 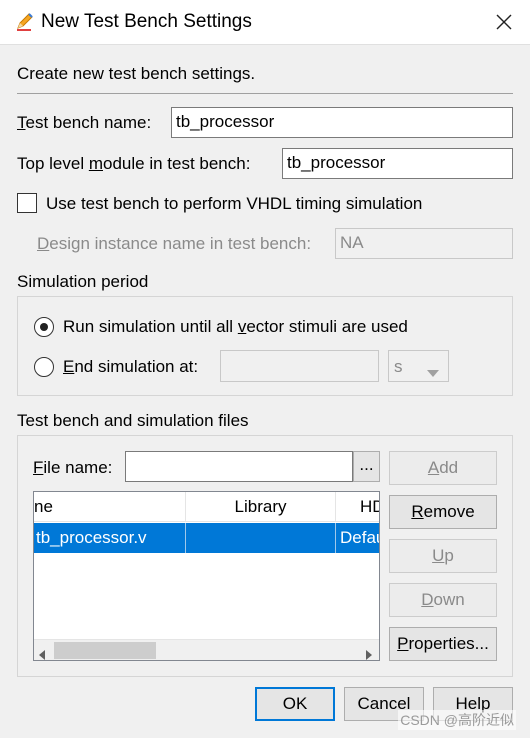 I want to click on cell-library, so click(x=261, y=538).